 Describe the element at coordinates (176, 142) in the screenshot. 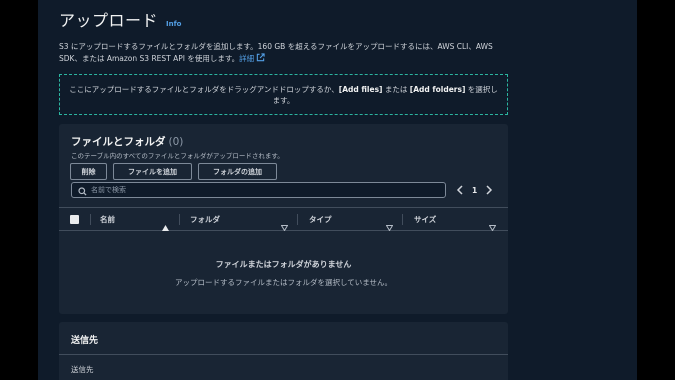

I see `file-count: (0)` at that location.